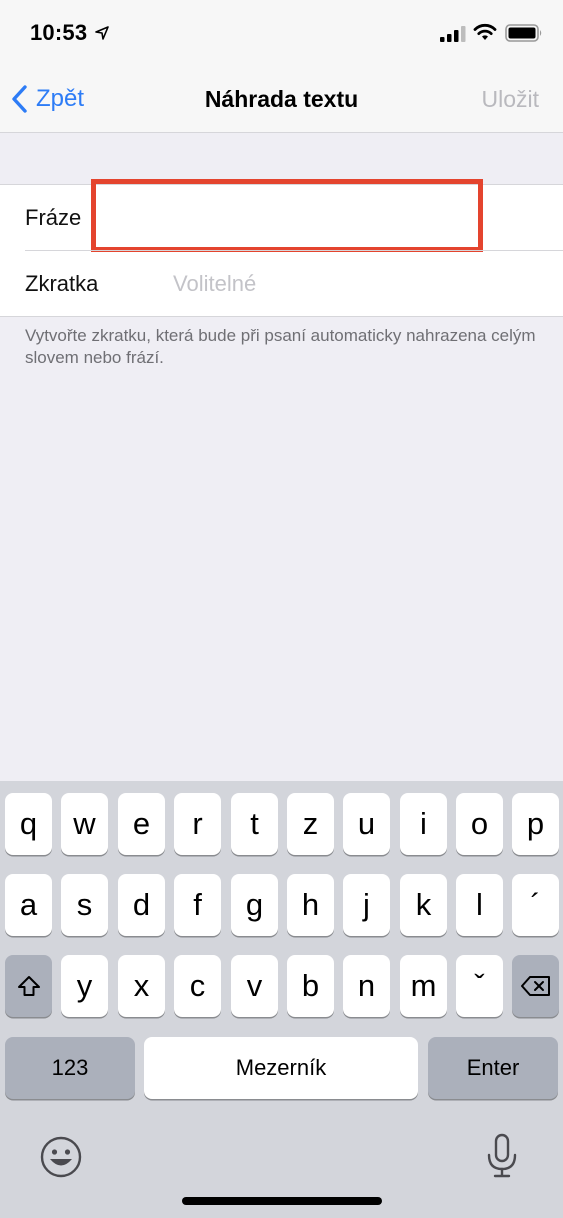 The image size is (563, 1218). I want to click on microphone-icon, so click(502, 1156).